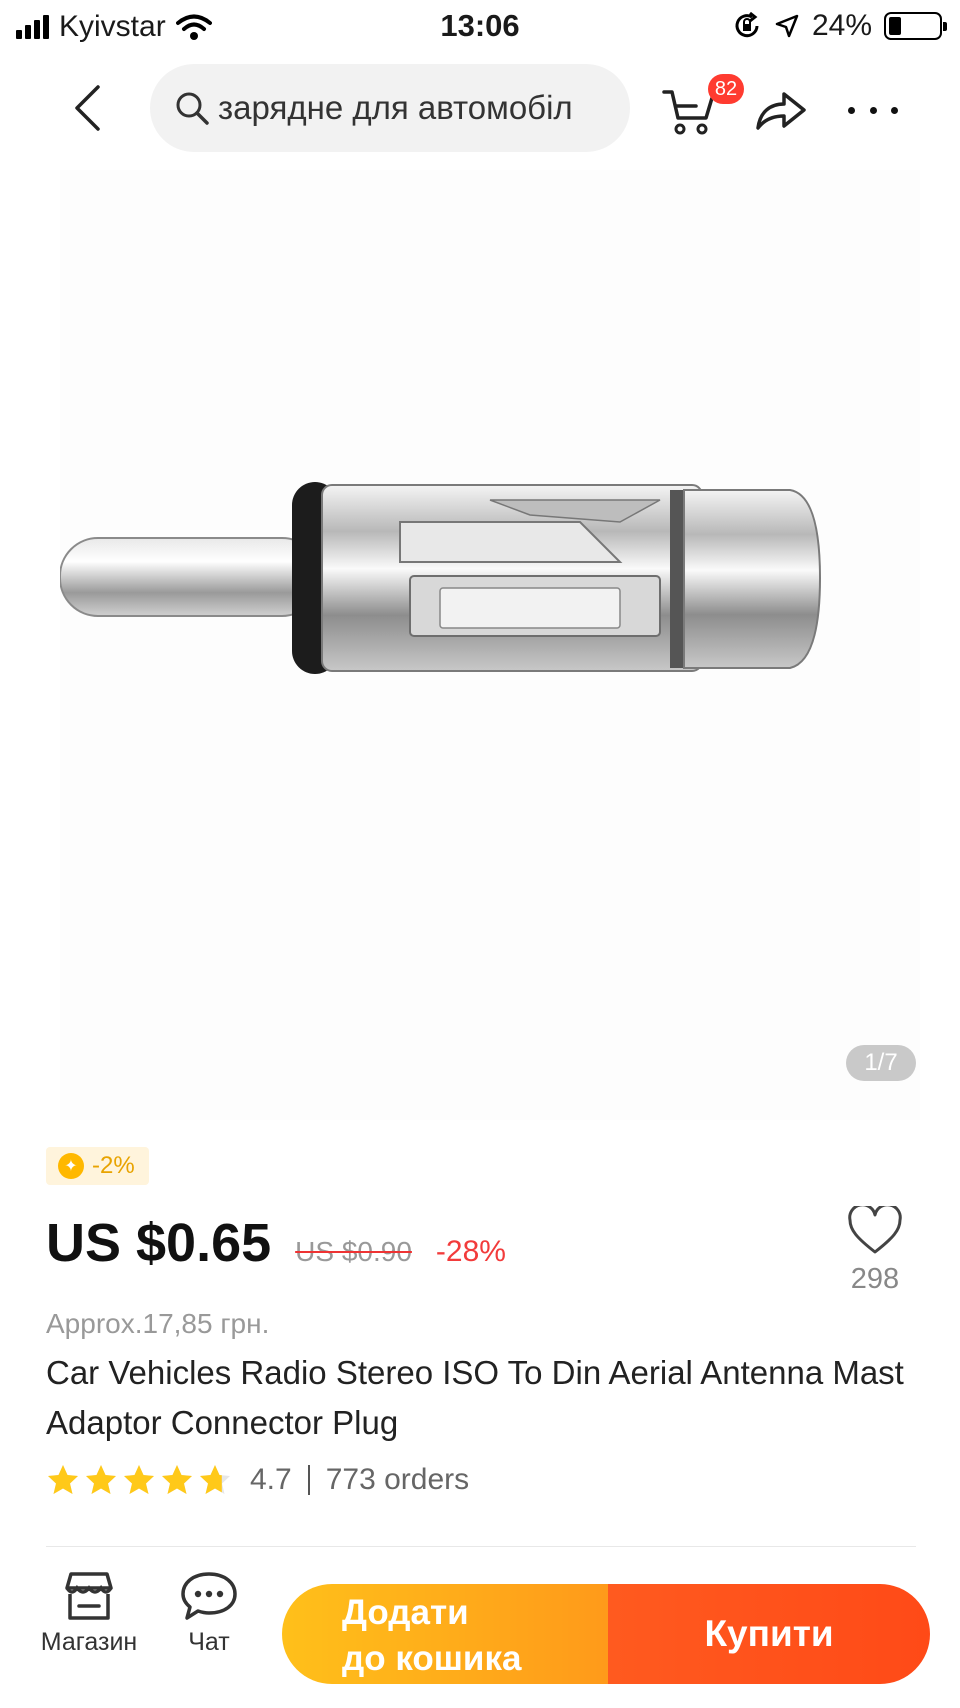 Image resolution: width=960 pixels, height=1708 pixels. What do you see at coordinates (192, 108) in the screenshot?
I see `search-icon` at bounding box center [192, 108].